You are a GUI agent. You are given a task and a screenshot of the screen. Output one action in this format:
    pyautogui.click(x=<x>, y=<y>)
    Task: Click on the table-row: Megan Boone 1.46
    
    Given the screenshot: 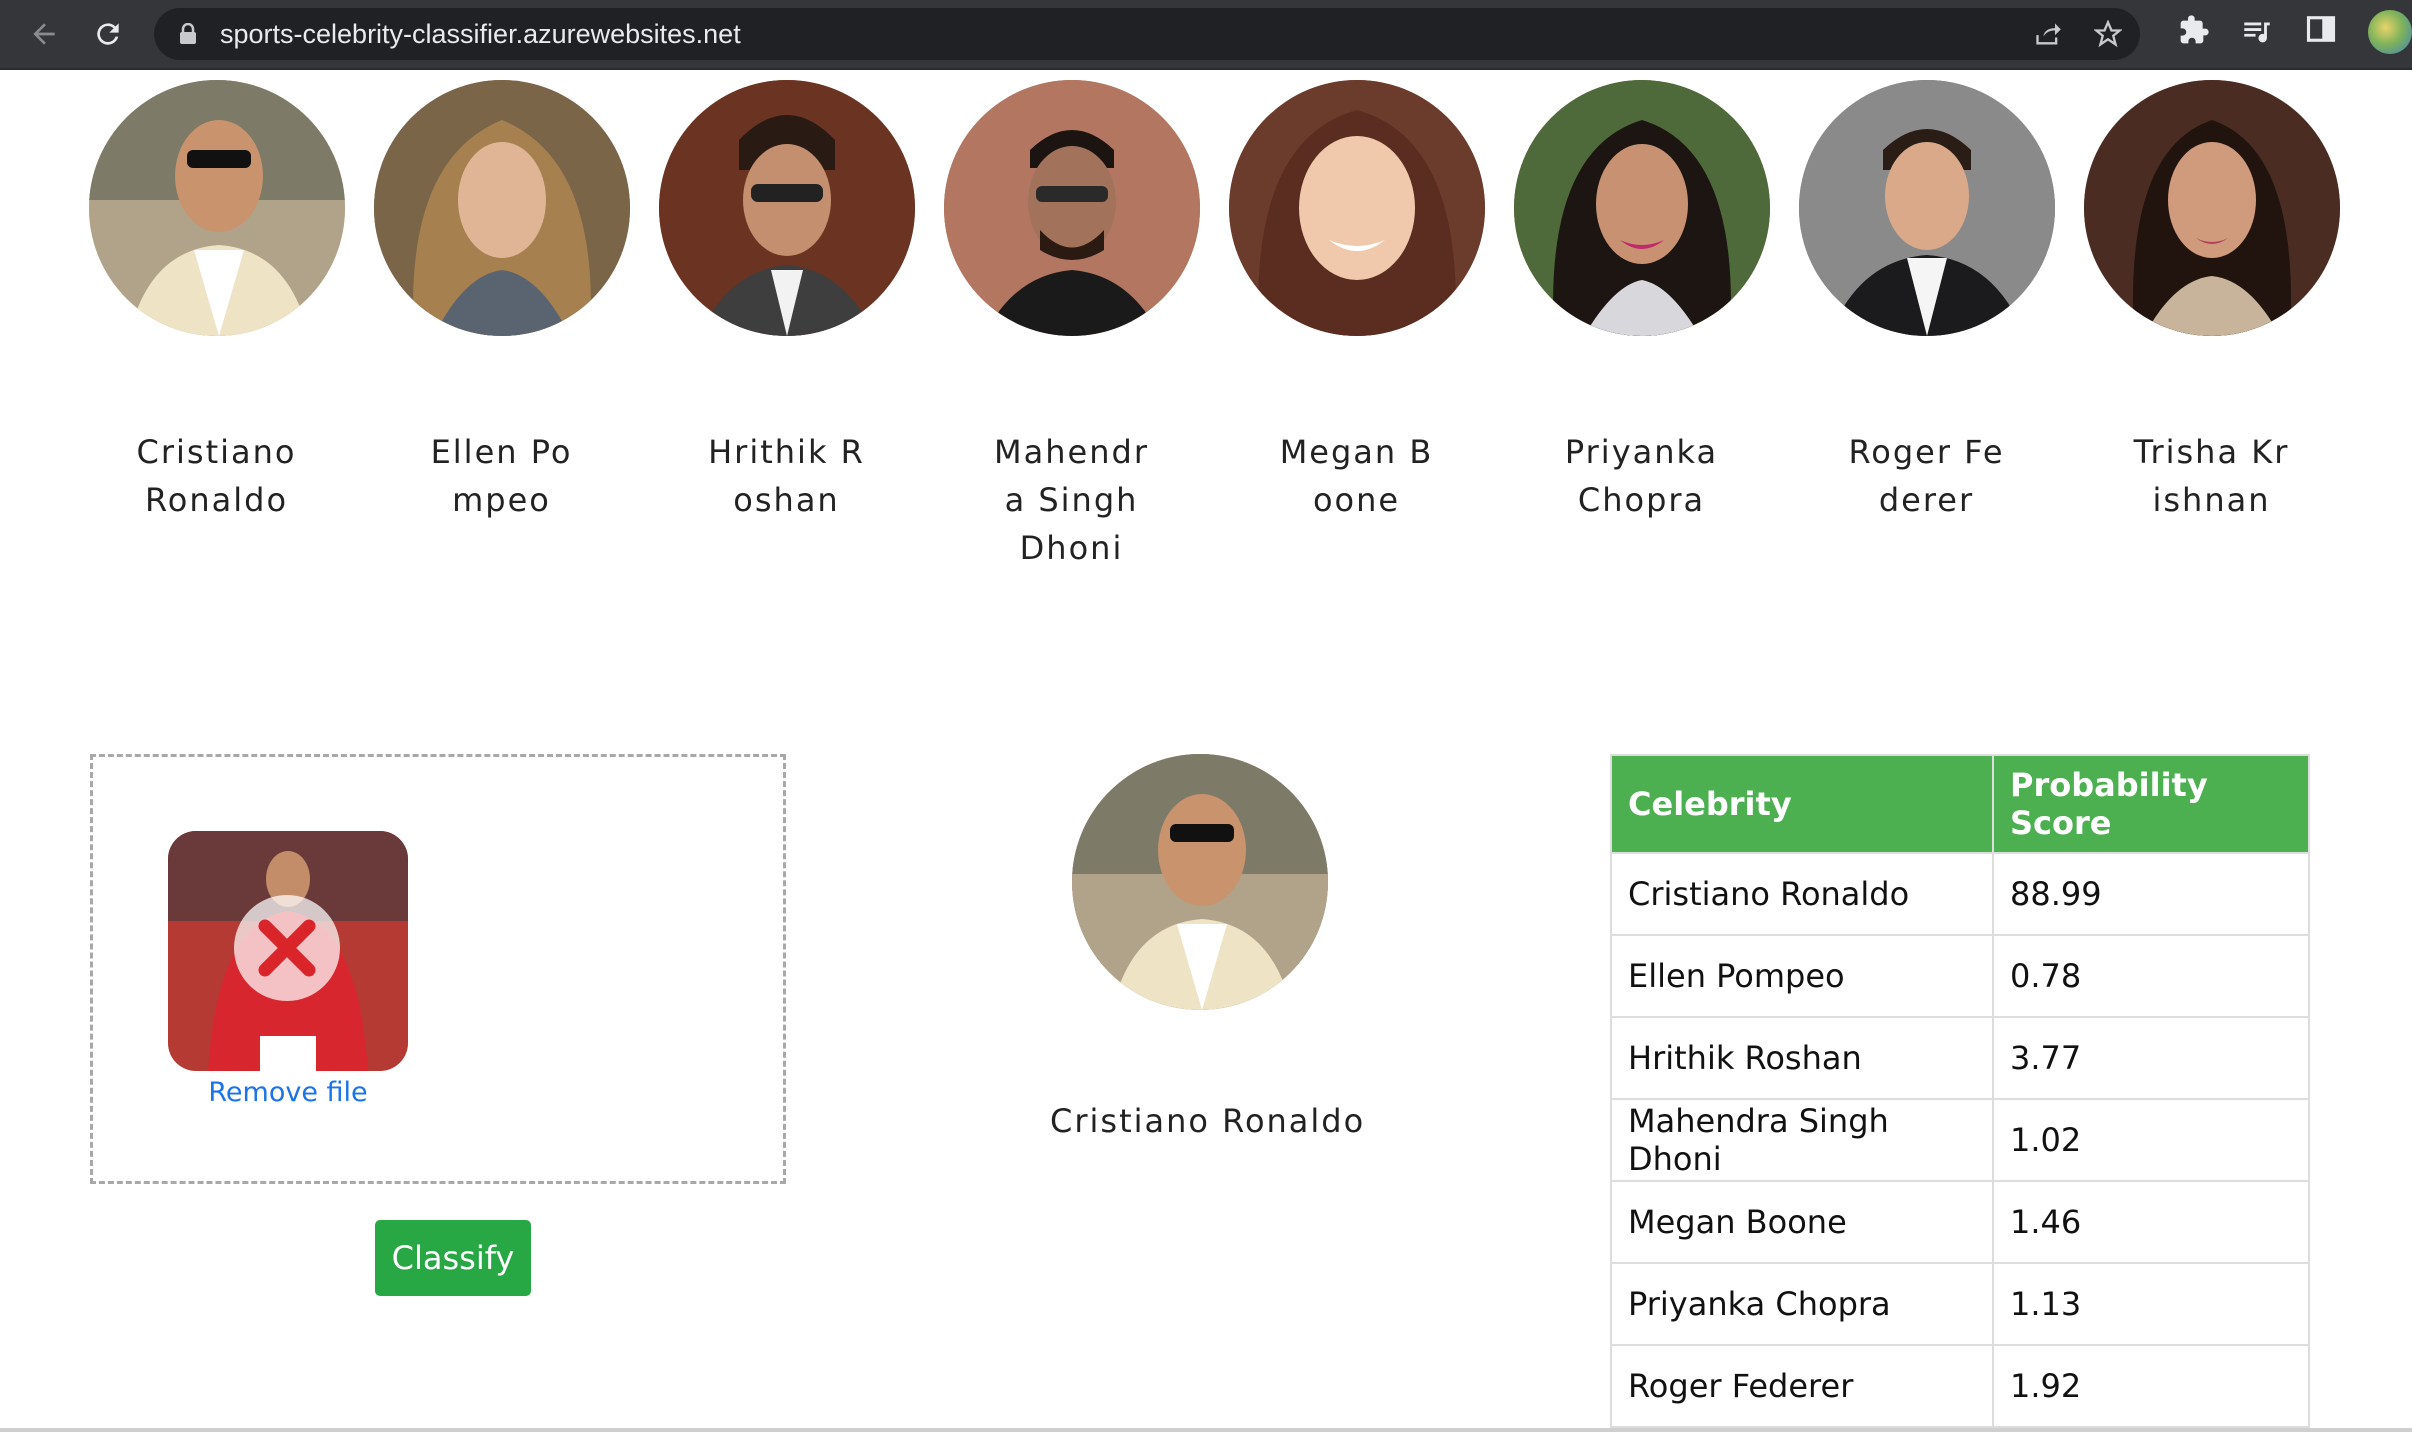 What is the action you would take?
    pyautogui.click(x=1960, y=1222)
    